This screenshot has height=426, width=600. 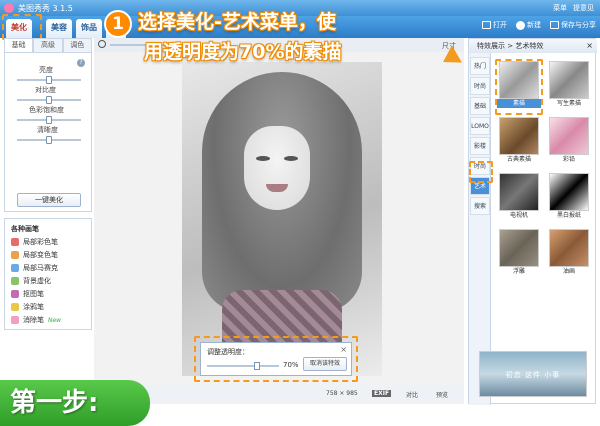 I want to click on effects-breadcrumb: 特效展示 > 艺术特效, so click(x=510, y=46).